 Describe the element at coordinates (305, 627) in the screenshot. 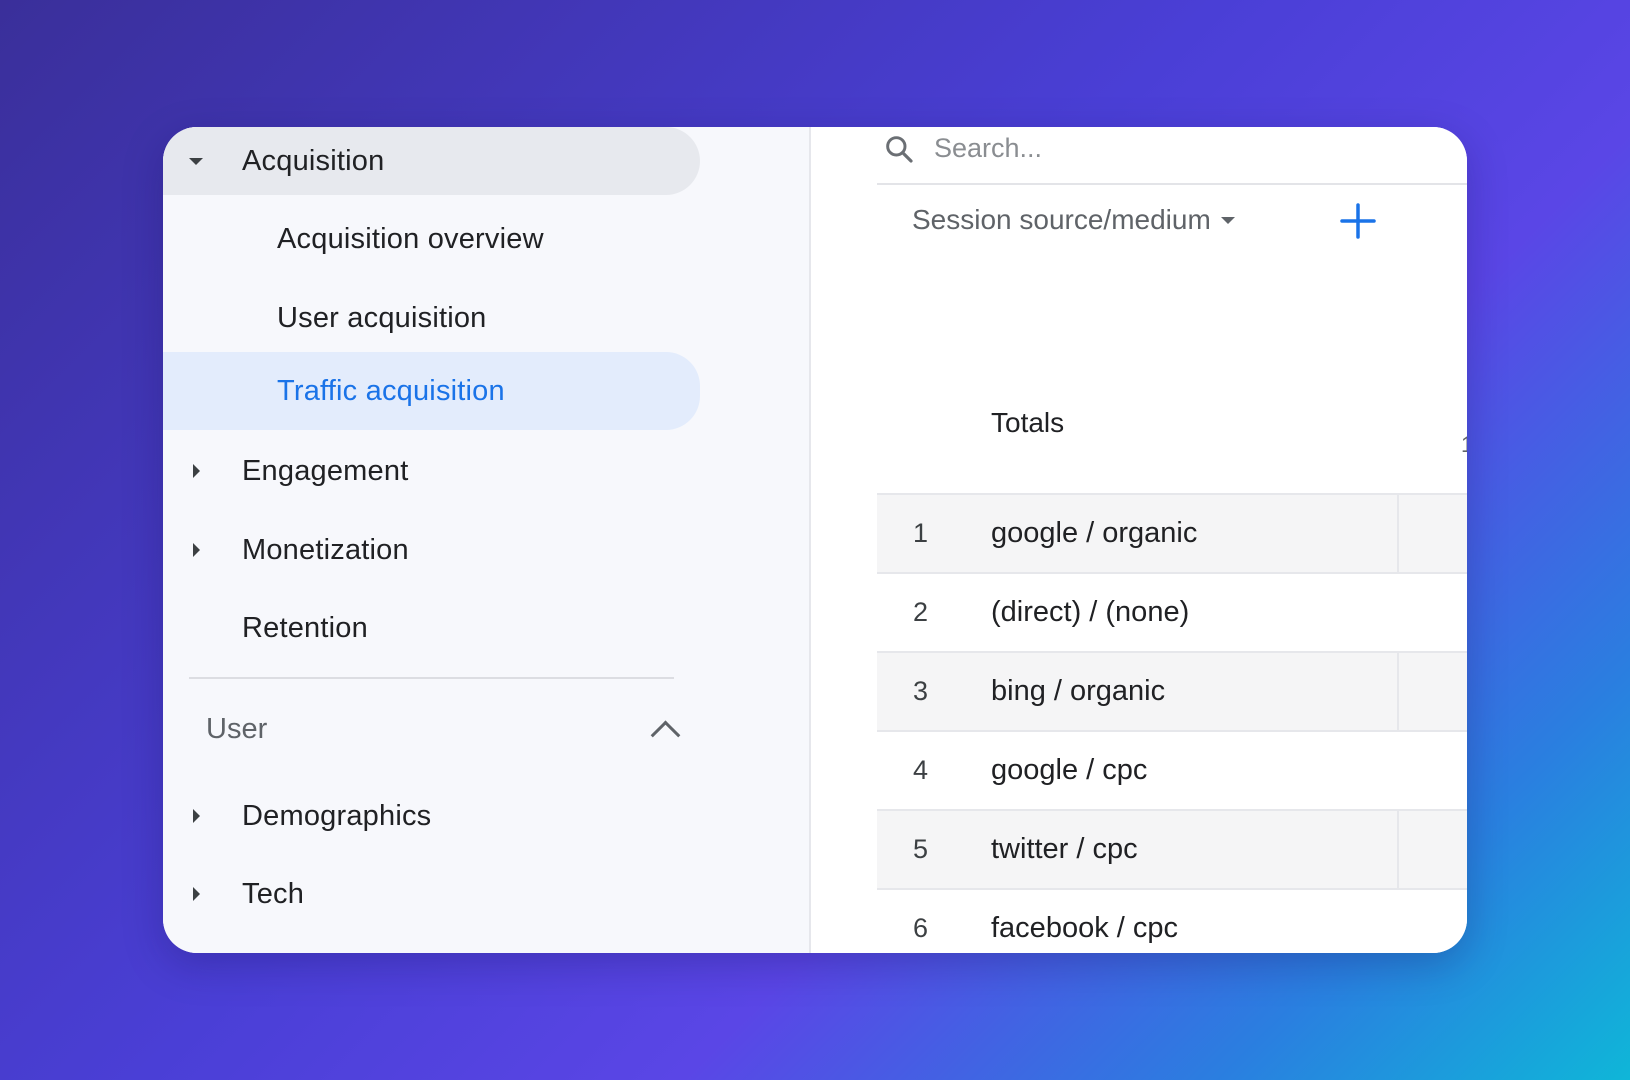

I see `sidebar-item-label: Retention` at that location.